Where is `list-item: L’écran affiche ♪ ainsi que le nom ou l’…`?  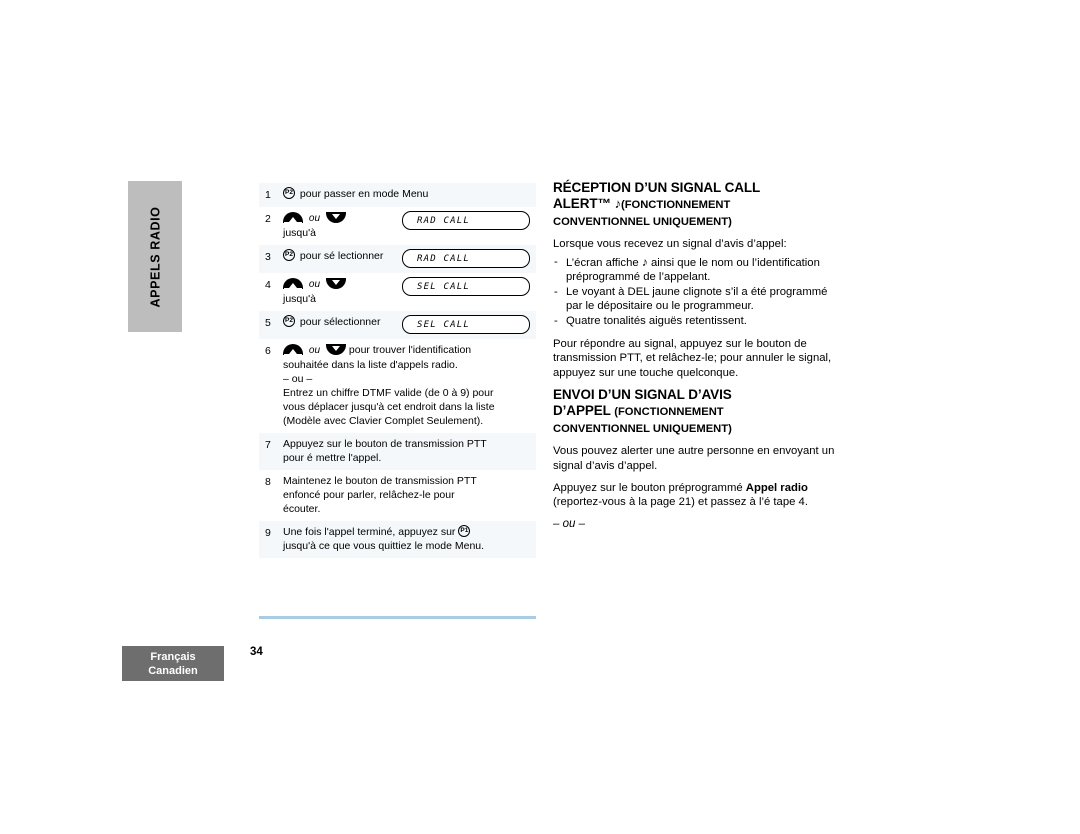
list-item: L’écran affiche ♪ ainsi que le nom ou l’… is located at coordinates (696, 270).